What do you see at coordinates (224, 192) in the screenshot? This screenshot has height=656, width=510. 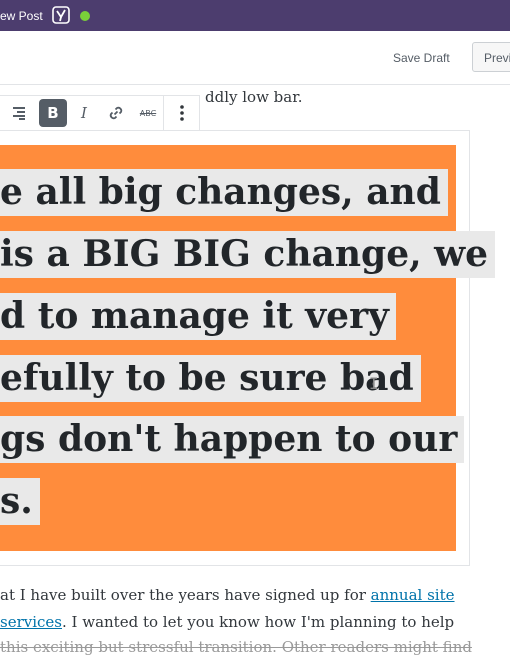 I see `highlight-line-1: e all big changes, and` at bounding box center [224, 192].